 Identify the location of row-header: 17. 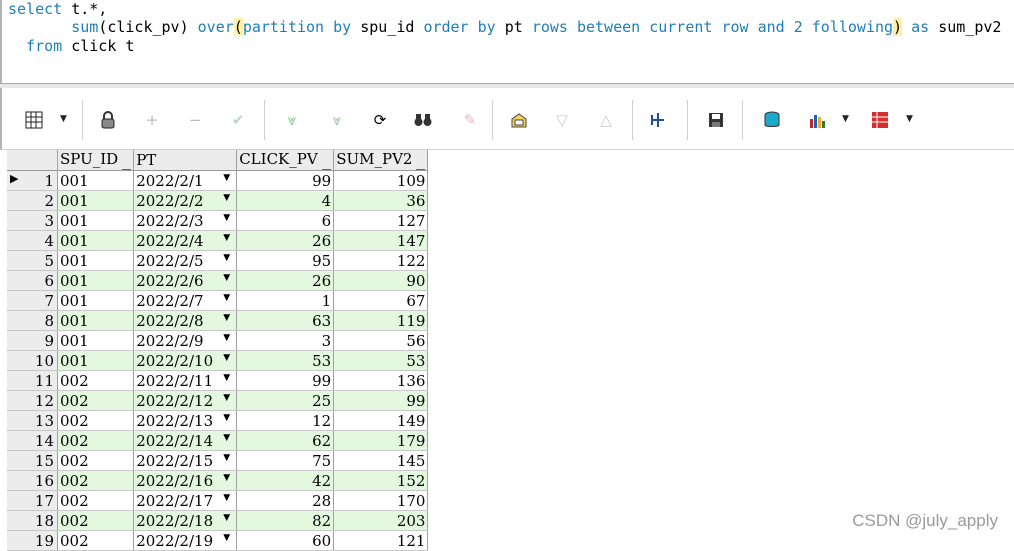
(32, 500).